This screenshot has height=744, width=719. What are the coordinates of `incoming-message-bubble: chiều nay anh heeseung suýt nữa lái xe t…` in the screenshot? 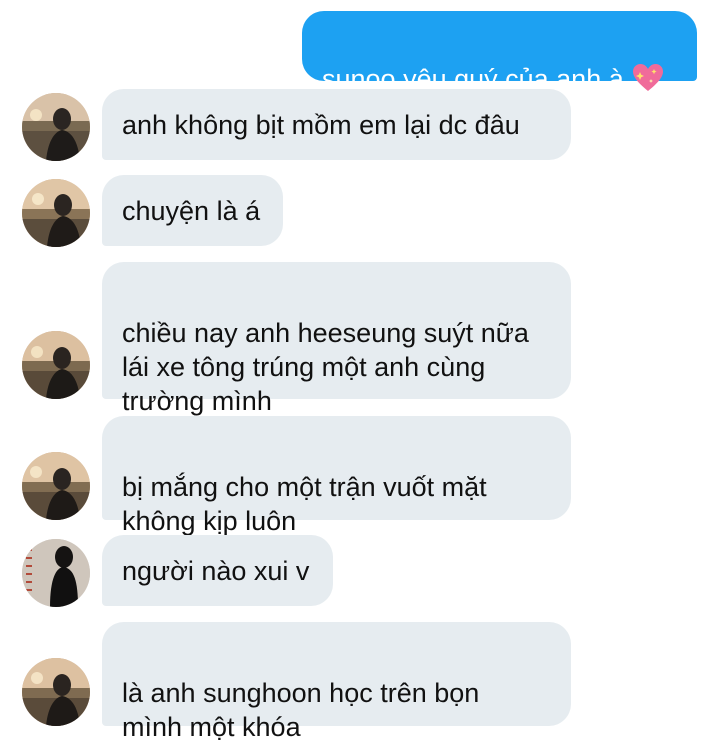 It's located at (336, 339).